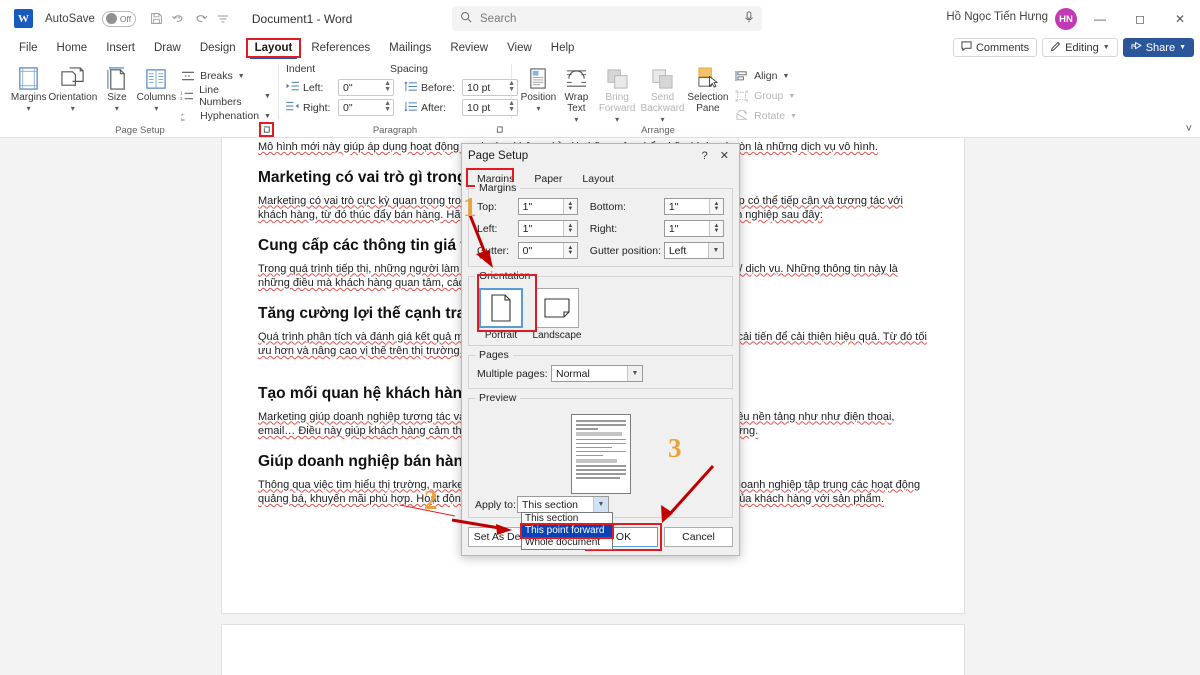  Describe the element at coordinates (563, 48) in the screenshot. I see `tab-help: Help` at that location.